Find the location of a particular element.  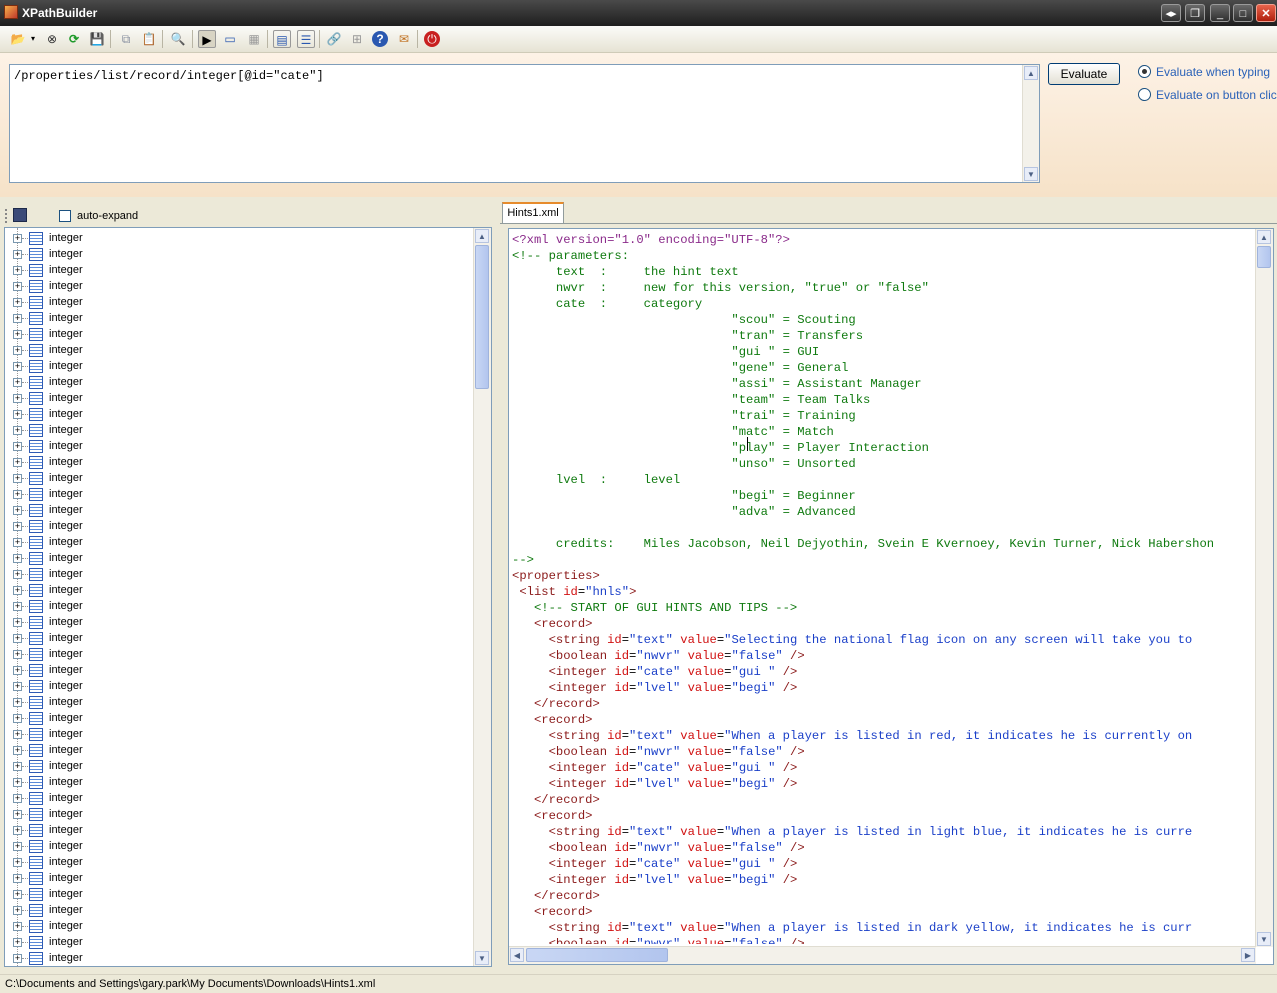

tab-hints1-xml: Hints1.xml is located at coordinates (533, 213).